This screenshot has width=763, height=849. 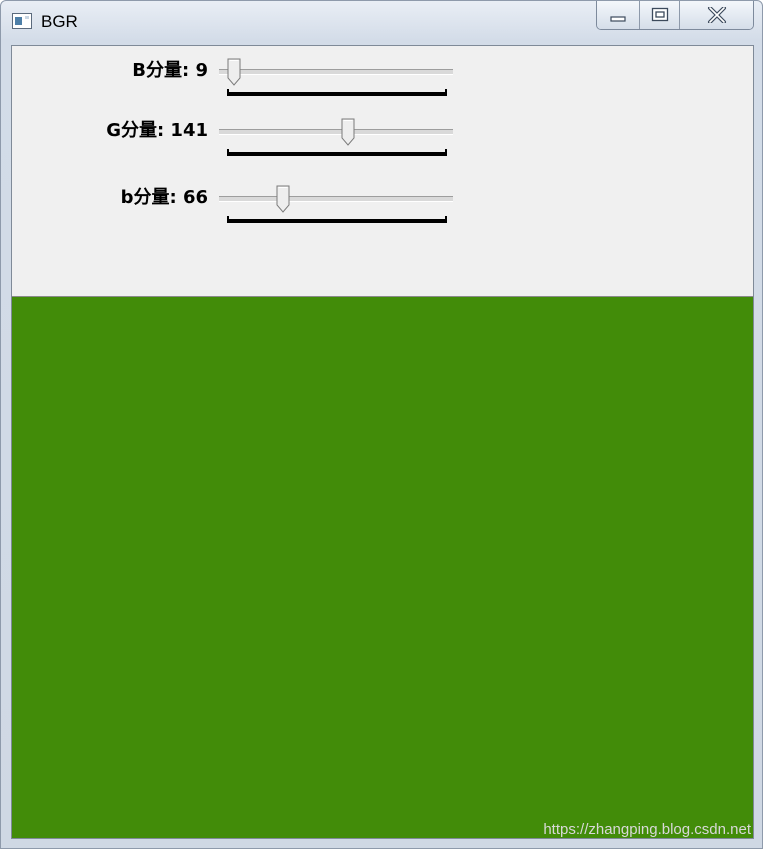 I want to click on minimize-button, so click(x=618, y=15).